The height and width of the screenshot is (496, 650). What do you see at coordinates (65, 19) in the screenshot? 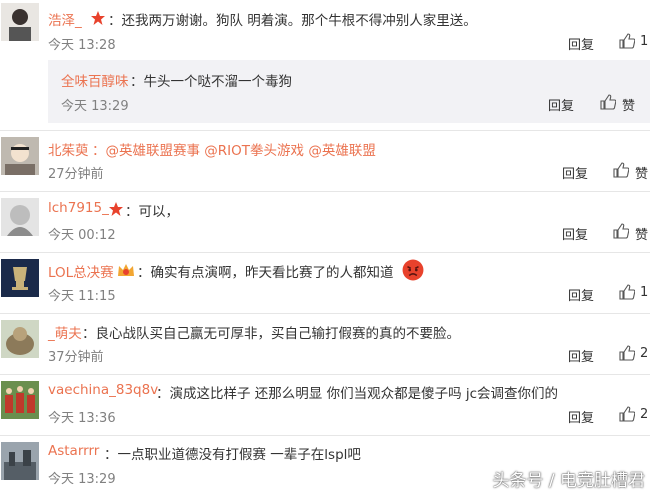
I see `commenter-name: 浩泽_` at bounding box center [65, 19].